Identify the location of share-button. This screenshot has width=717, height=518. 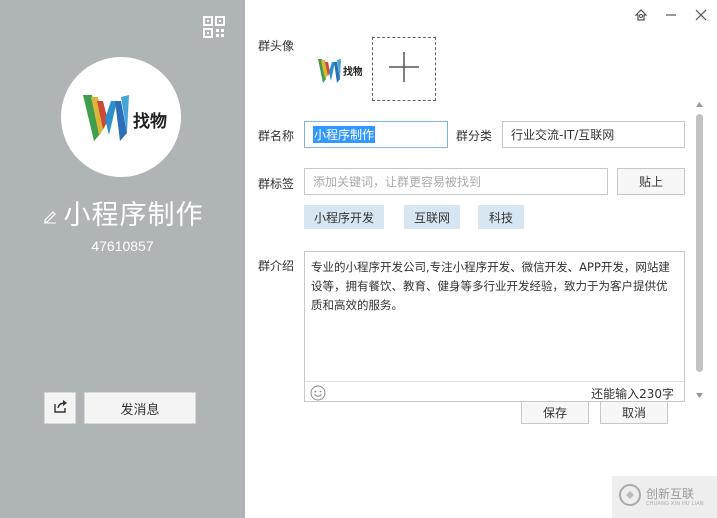
(60, 408).